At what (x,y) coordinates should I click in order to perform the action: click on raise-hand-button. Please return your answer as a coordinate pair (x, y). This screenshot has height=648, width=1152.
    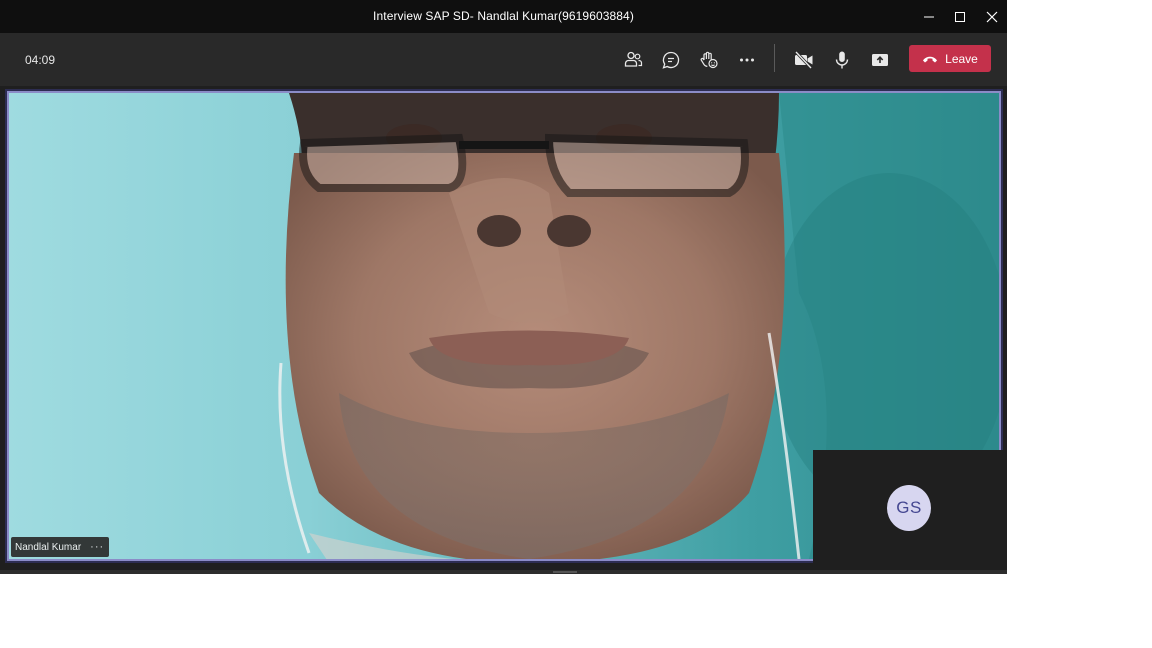
    Looking at the image, I should click on (709, 60).